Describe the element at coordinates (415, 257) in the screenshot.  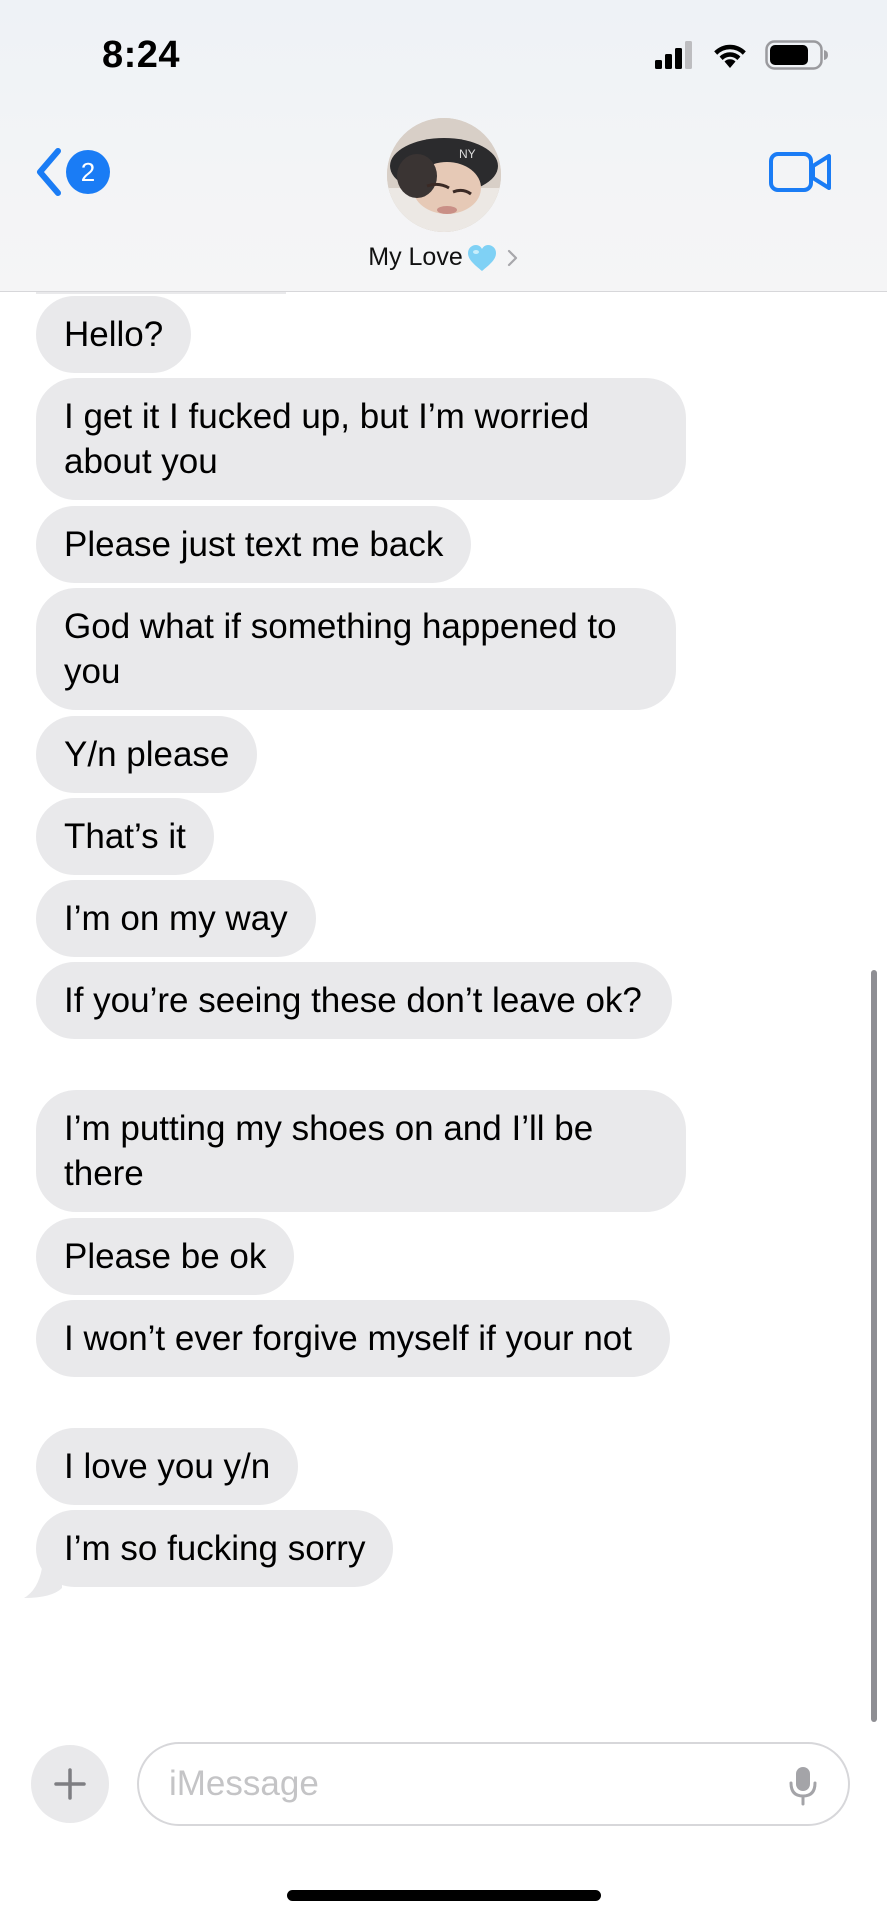
I see `contact-name: My Love` at that location.